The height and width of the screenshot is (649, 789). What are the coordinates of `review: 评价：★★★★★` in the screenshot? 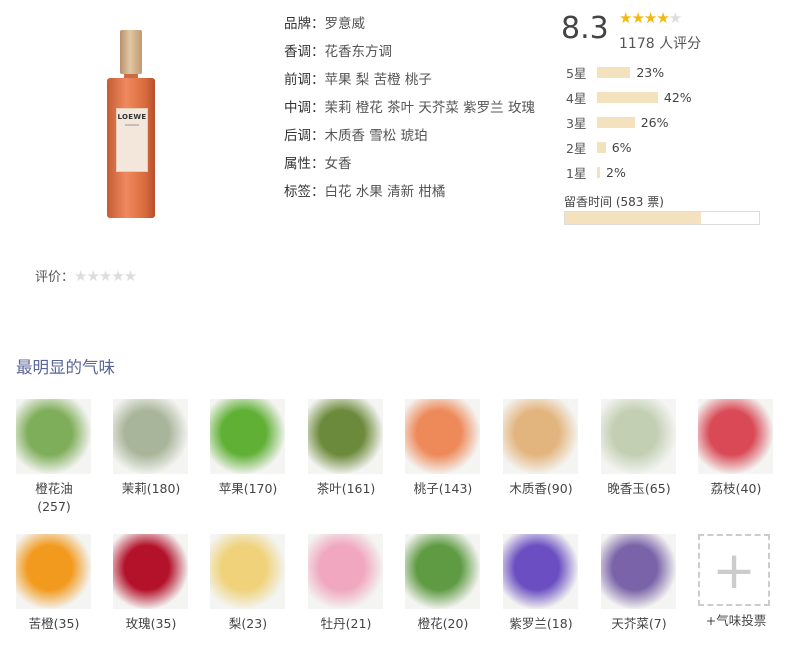 It's located at (86, 275).